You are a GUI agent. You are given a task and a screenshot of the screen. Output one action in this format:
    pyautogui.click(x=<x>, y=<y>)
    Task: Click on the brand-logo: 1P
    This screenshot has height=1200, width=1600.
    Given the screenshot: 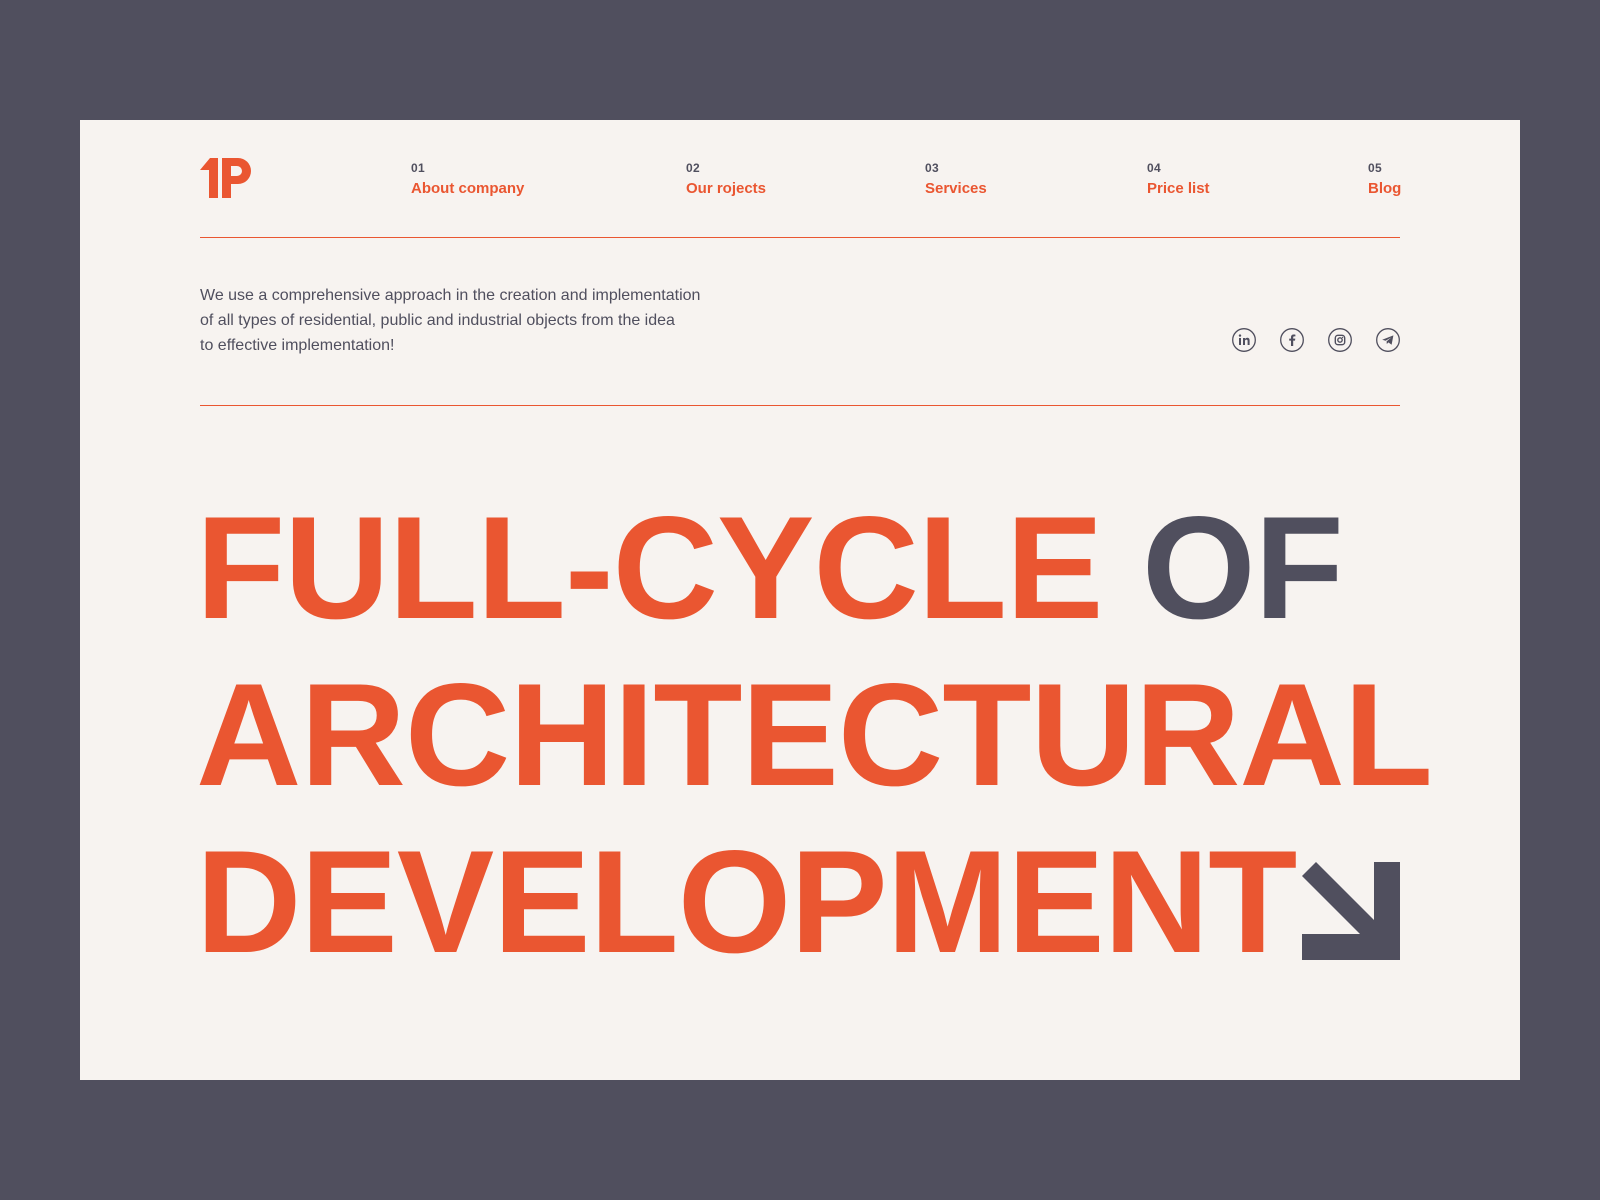 What is the action you would take?
    pyautogui.click(x=227, y=178)
    